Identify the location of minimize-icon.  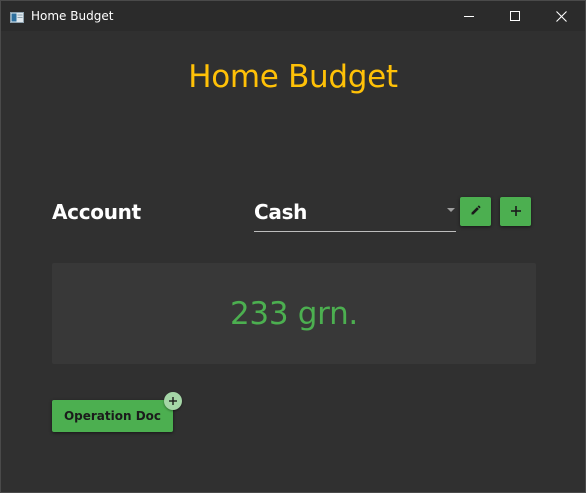
(469, 16).